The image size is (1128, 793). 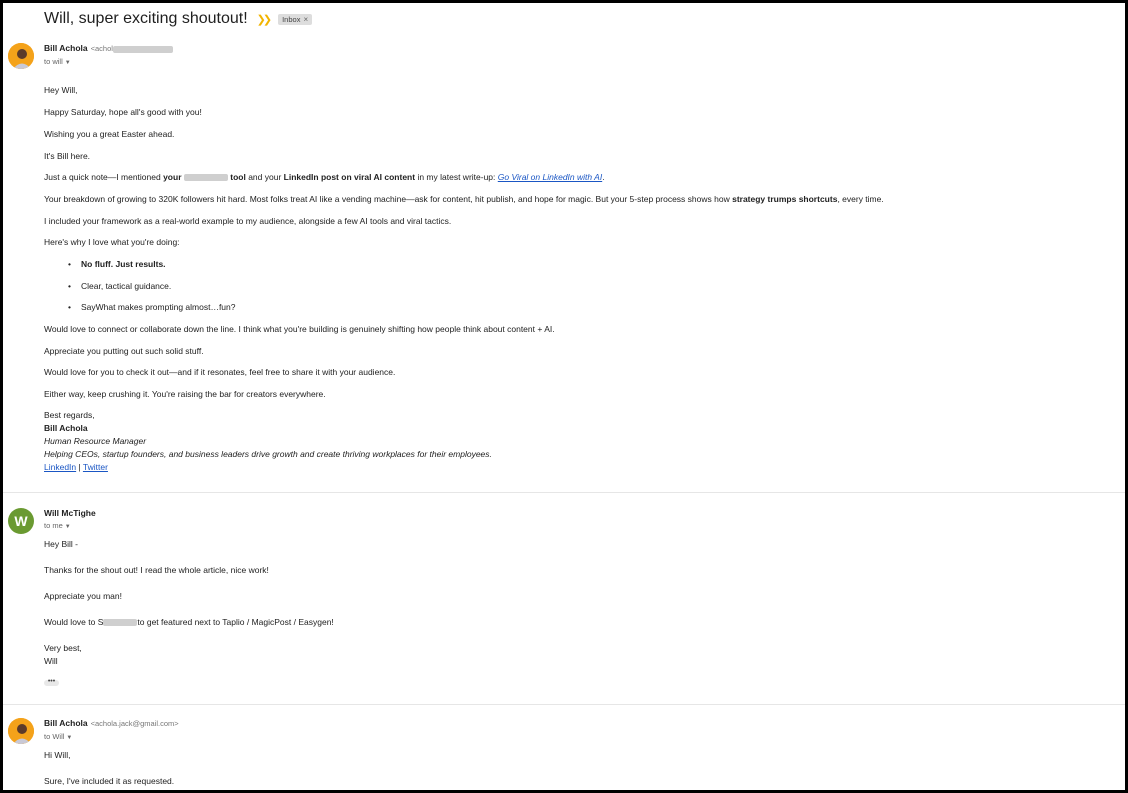 What do you see at coordinates (51, 661) in the screenshot?
I see `body-line: Will` at bounding box center [51, 661].